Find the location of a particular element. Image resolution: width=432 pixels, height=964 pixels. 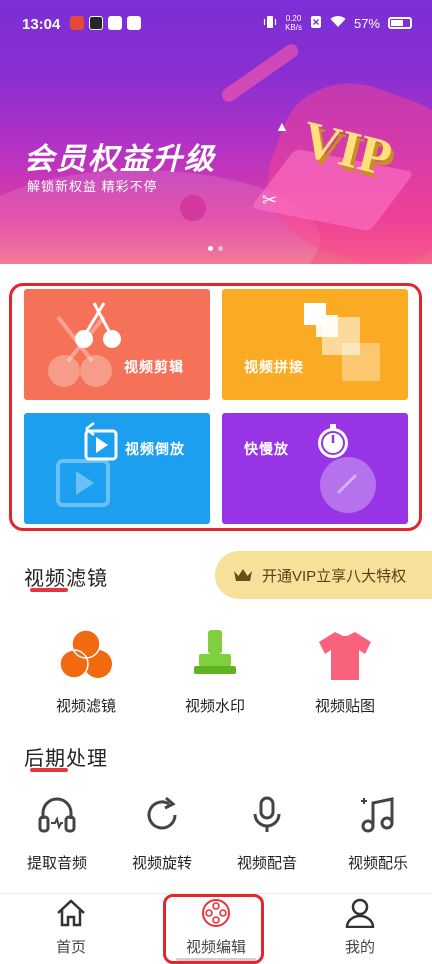

swirl-app-notification-icon is located at coordinates (115, 23).